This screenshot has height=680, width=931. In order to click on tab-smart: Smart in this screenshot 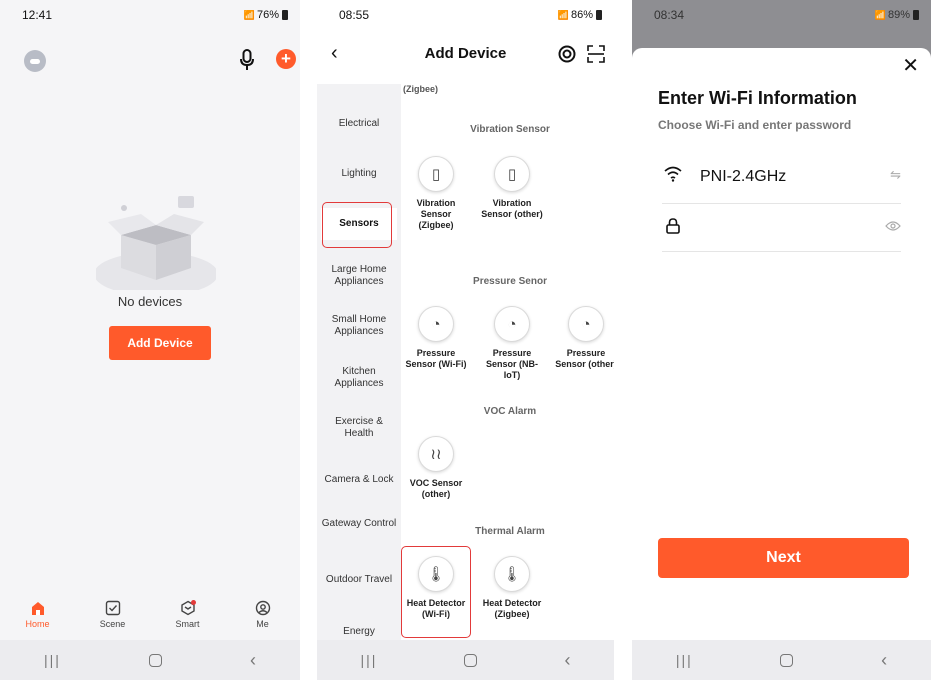, I will do `click(188, 620)`.